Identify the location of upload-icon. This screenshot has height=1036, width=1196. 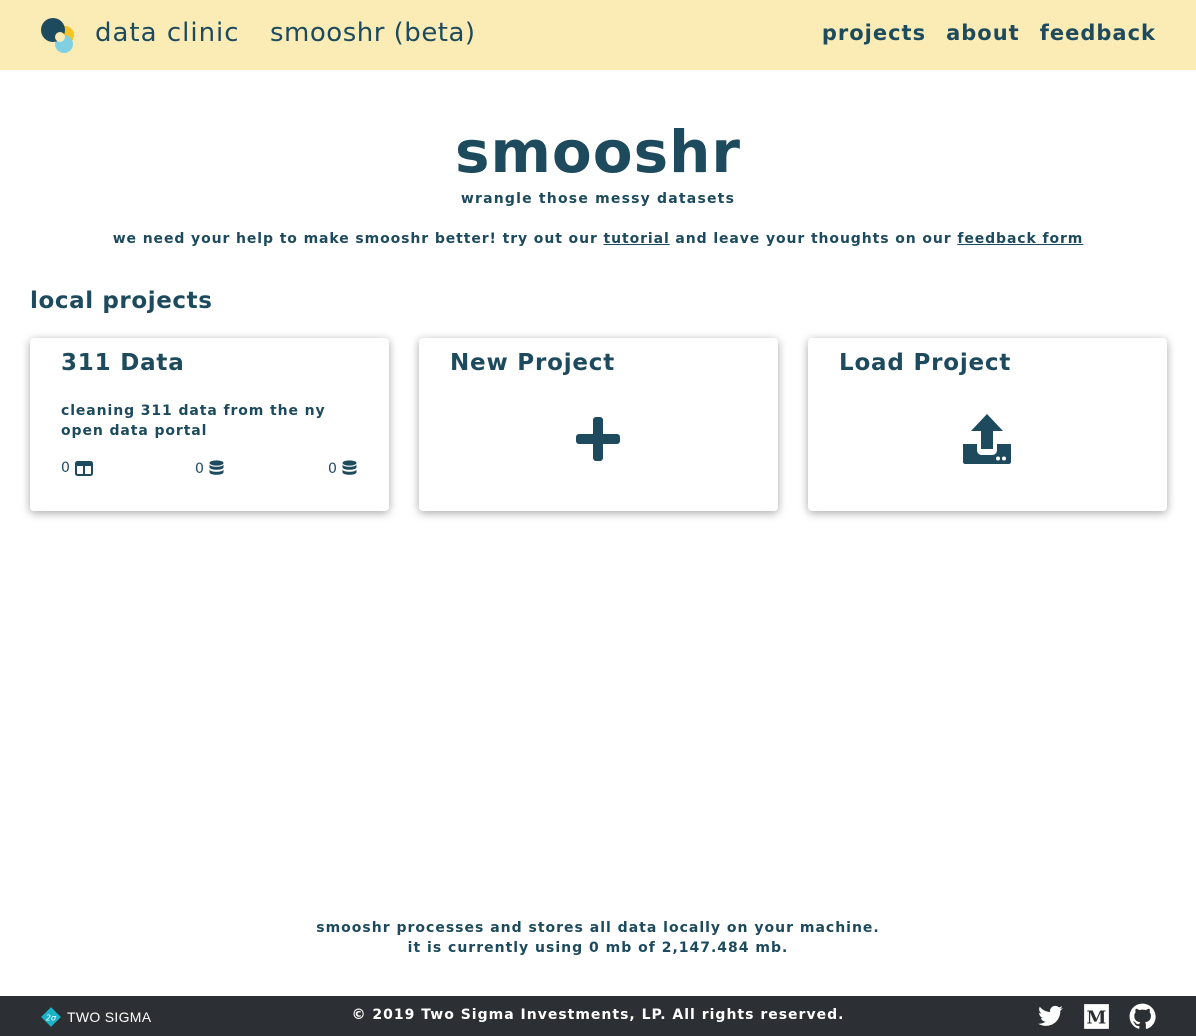
(987, 439).